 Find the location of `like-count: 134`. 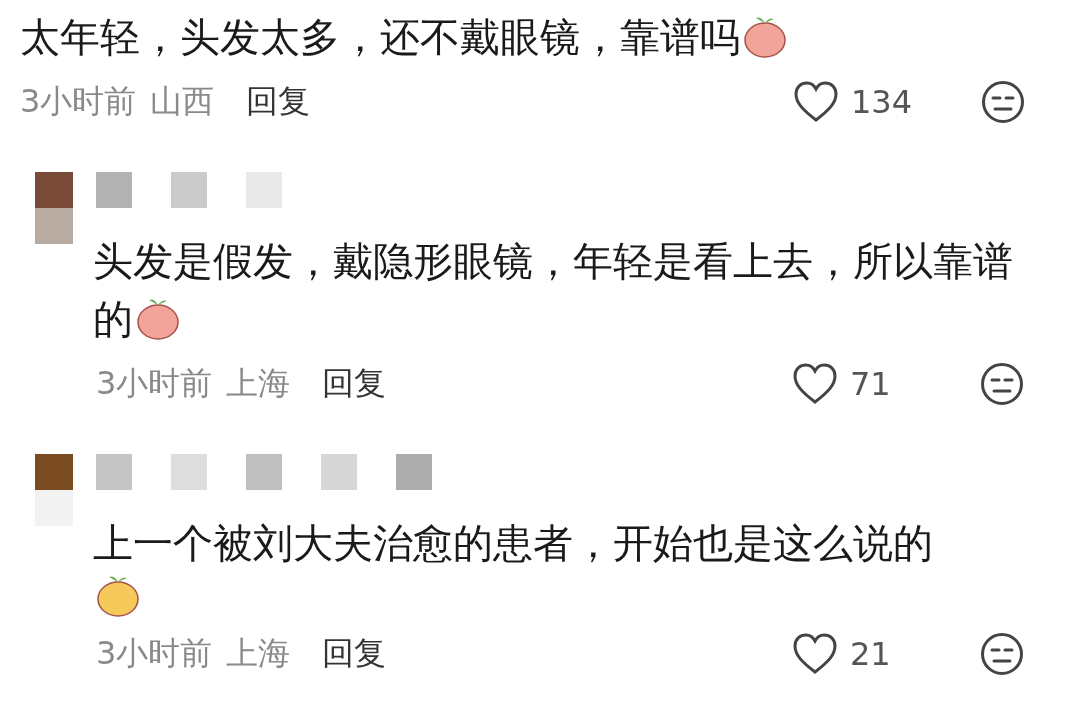

like-count: 134 is located at coordinates (882, 102).